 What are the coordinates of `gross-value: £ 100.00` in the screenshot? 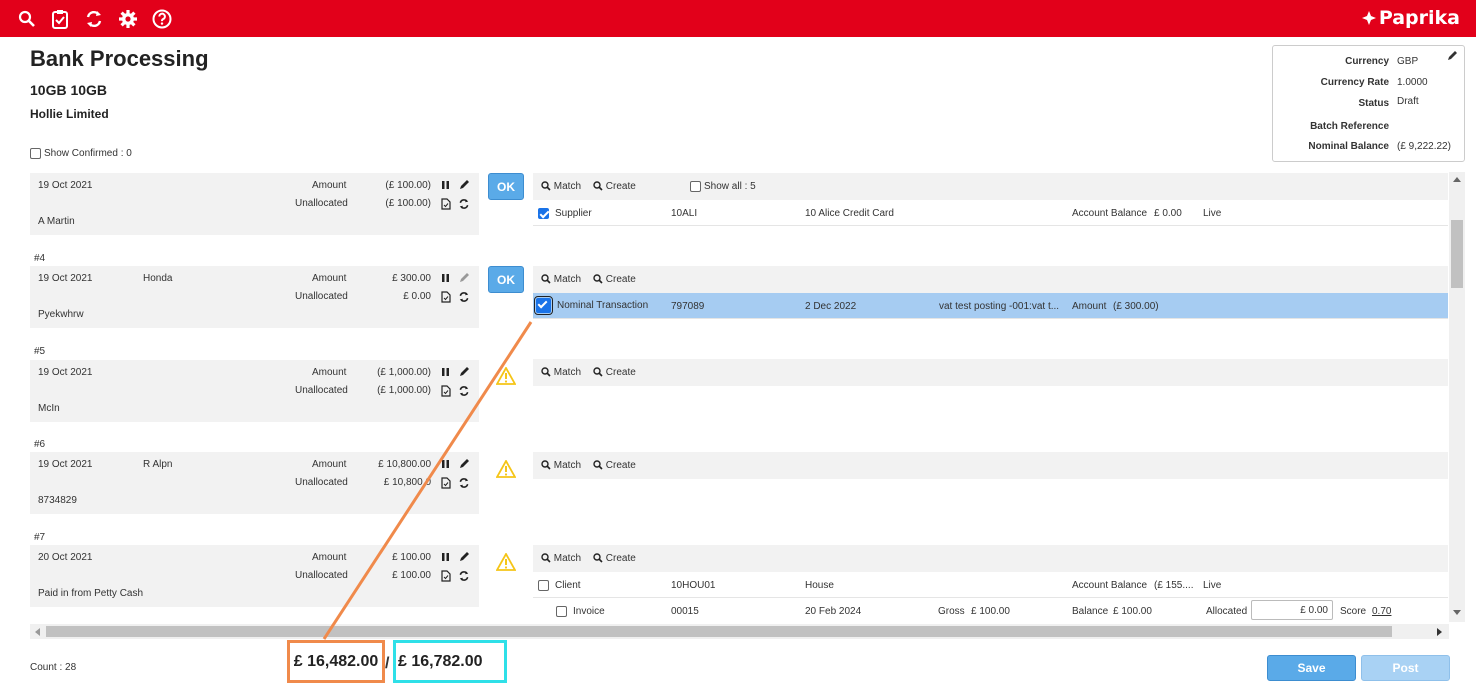 It's located at (990, 611).